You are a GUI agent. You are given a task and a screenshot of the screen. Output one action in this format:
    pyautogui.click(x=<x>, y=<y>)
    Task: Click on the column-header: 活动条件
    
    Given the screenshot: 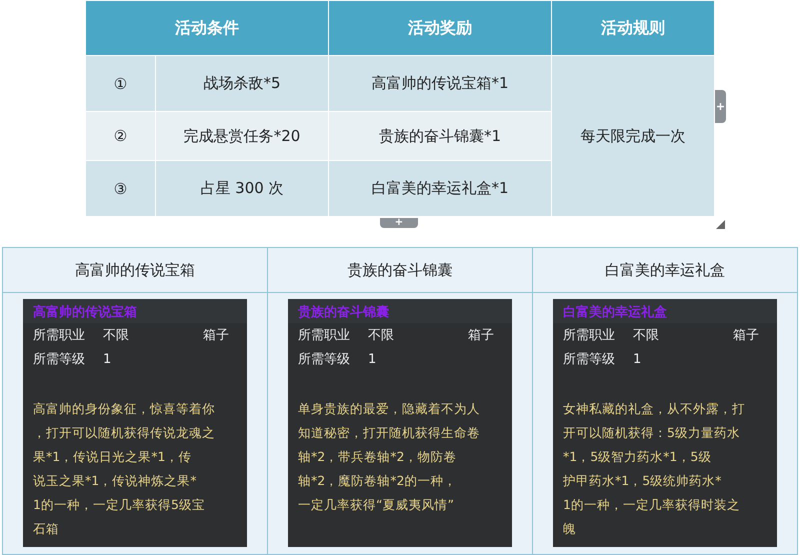 What is the action you would take?
    pyautogui.click(x=207, y=28)
    